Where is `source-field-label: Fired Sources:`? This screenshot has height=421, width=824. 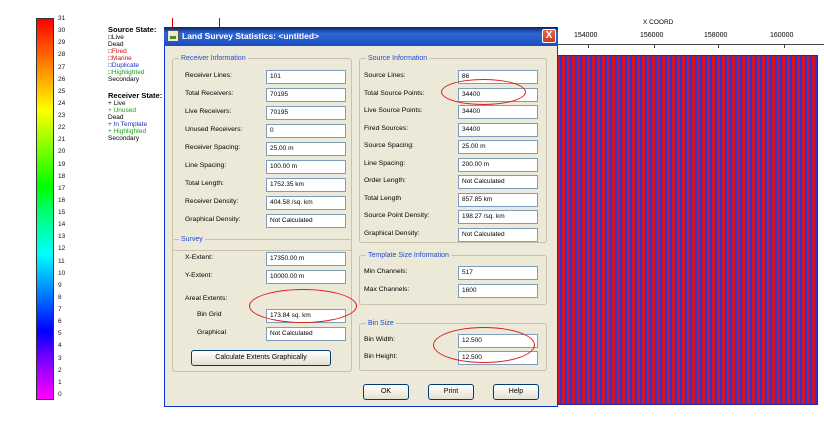
source-field-label: Fired Sources: is located at coordinates (386, 128).